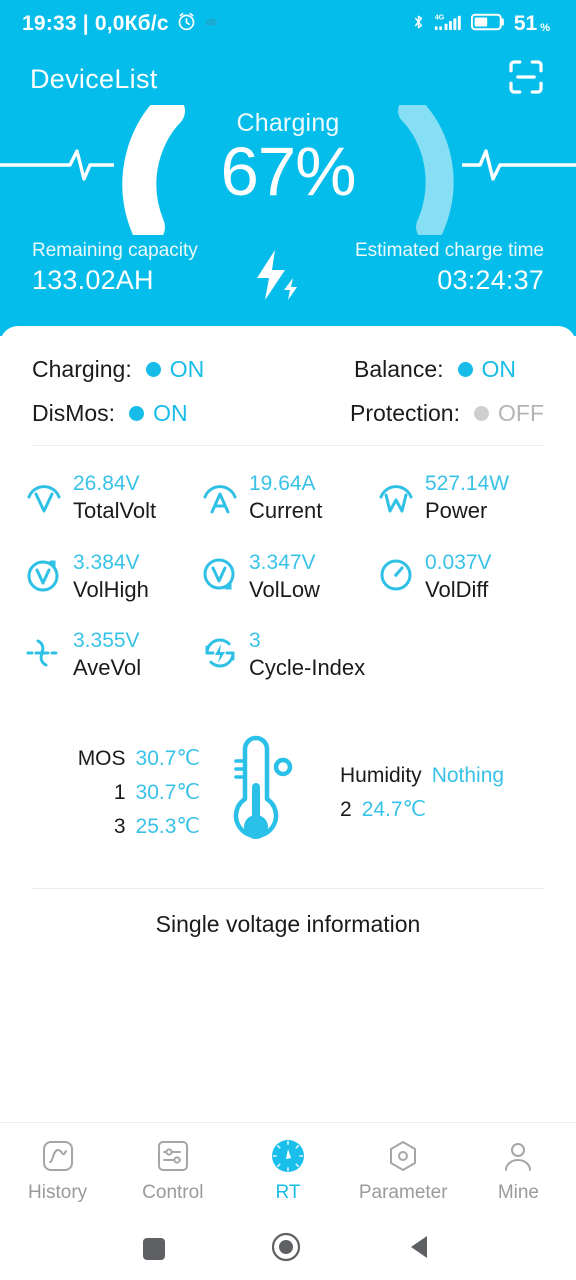  Describe the element at coordinates (167, 759) in the screenshot. I see `temperature-value: 30.7℃` at that location.